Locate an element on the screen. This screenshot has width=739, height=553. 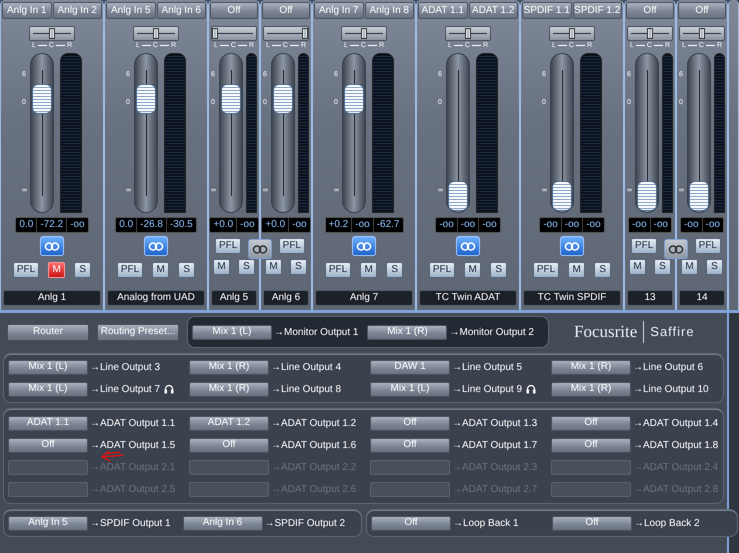
router-button: Router is located at coordinates (48, 332).